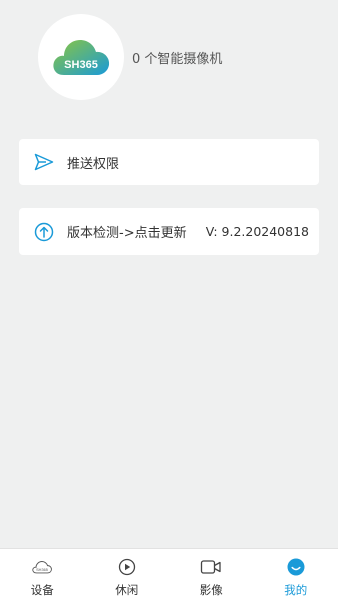 The height and width of the screenshot is (600, 338). What do you see at coordinates (81, 65) in the screenshot?
I see `logo-text: SH365` at bounding box center [81, 65].